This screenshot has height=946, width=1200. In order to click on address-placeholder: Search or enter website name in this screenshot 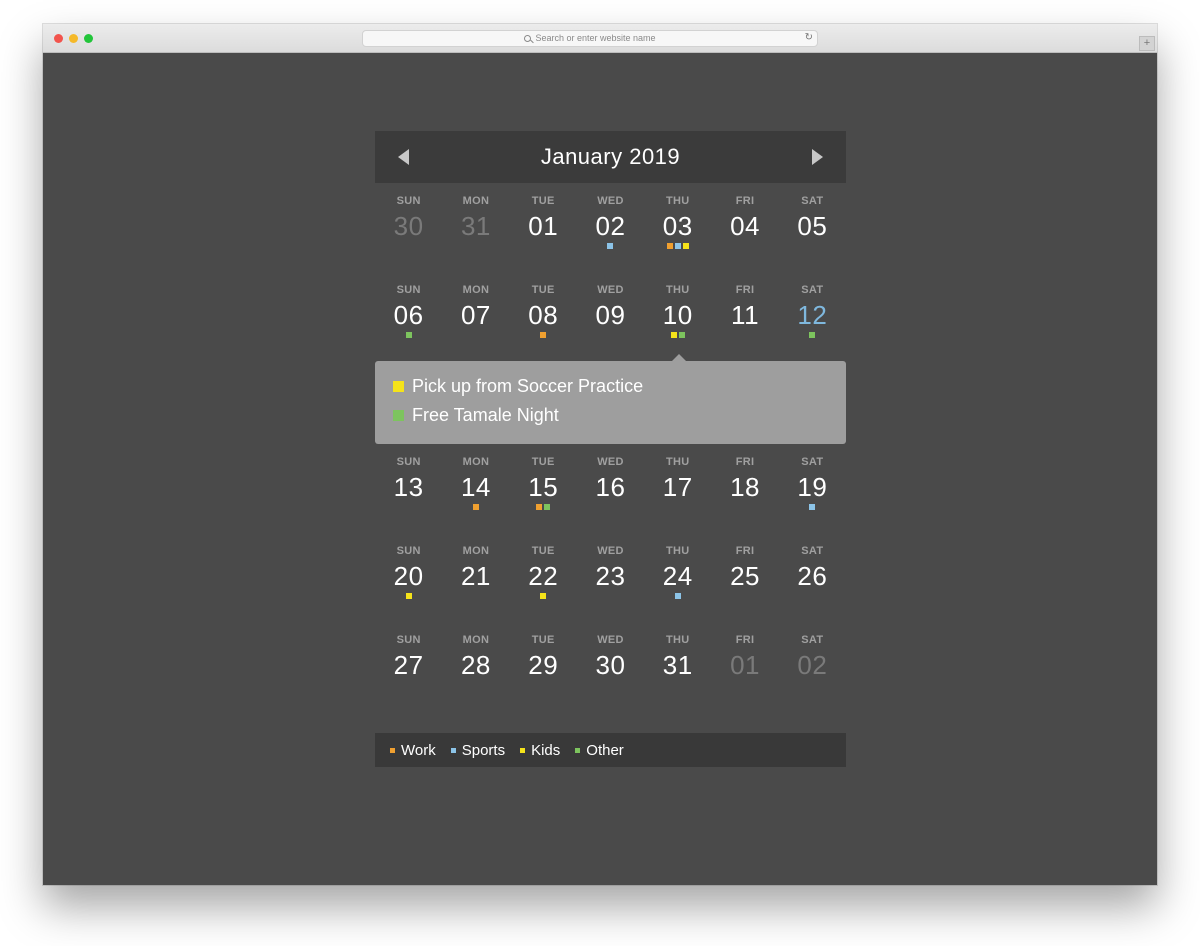, I will do `click(595, 38)`.